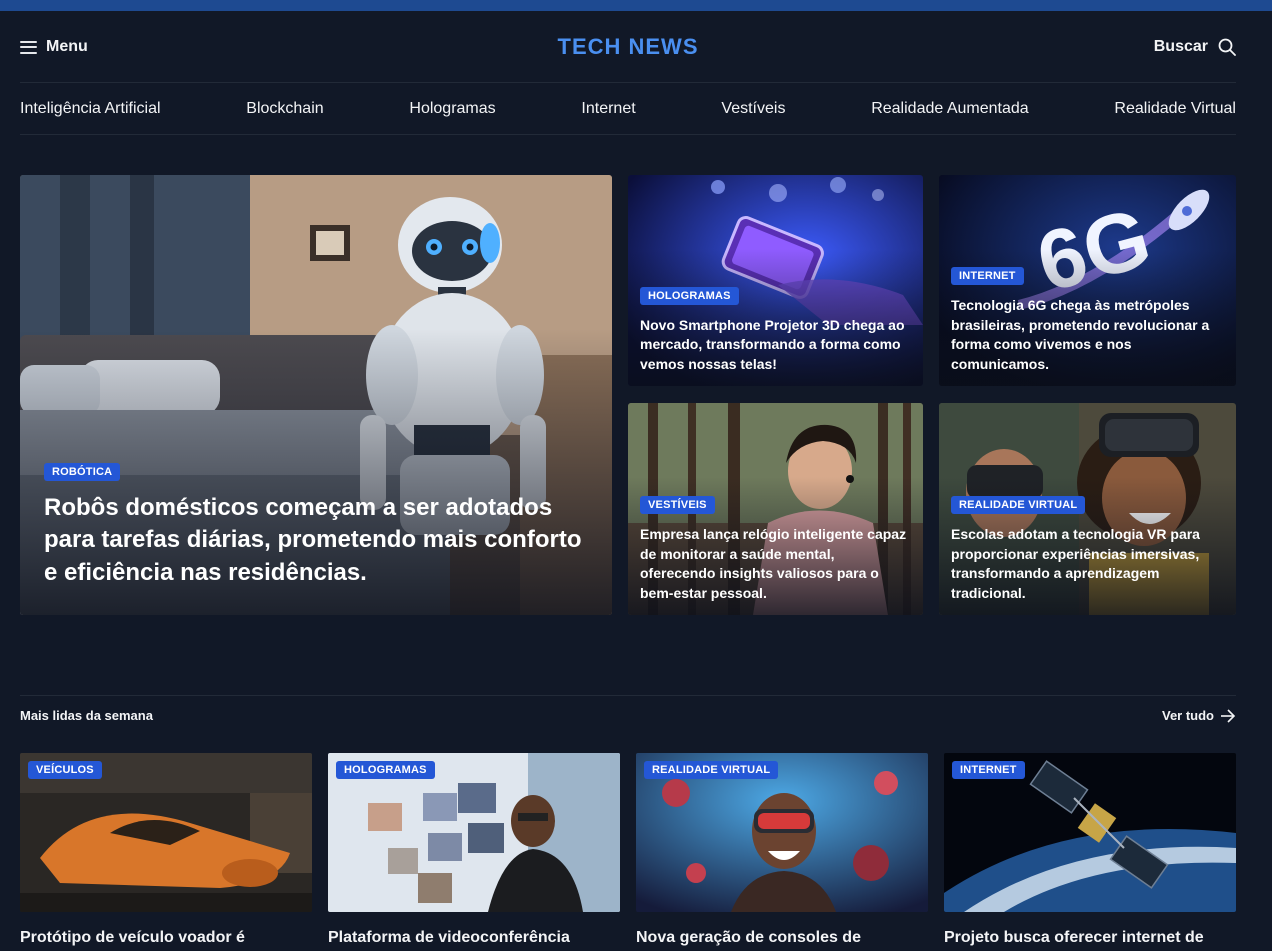 The image size is (1272, 951). What do you see at coordinates (474, 938) in the screenshot?
I see `article-title: Plataforma de videoconferência` at bounding box center [474, 938].